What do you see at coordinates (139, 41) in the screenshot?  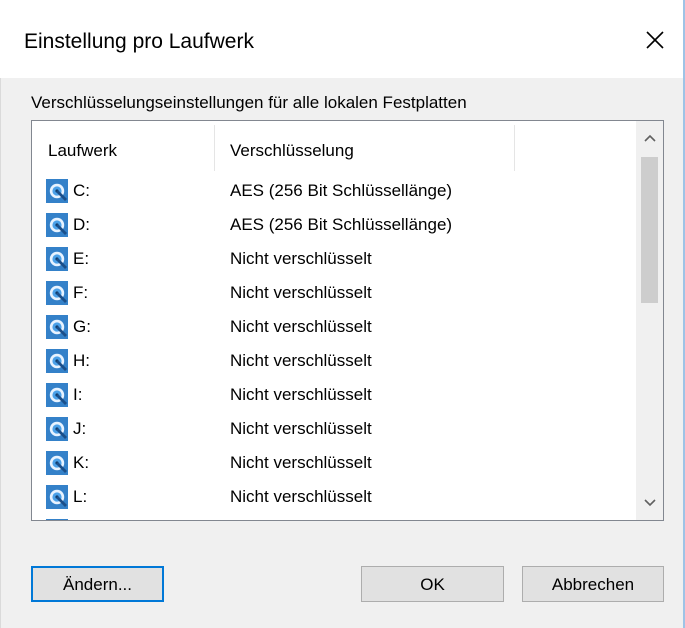 I see `window-title: Einstellung pro Laufwerk` at bounding box center [139, 41].